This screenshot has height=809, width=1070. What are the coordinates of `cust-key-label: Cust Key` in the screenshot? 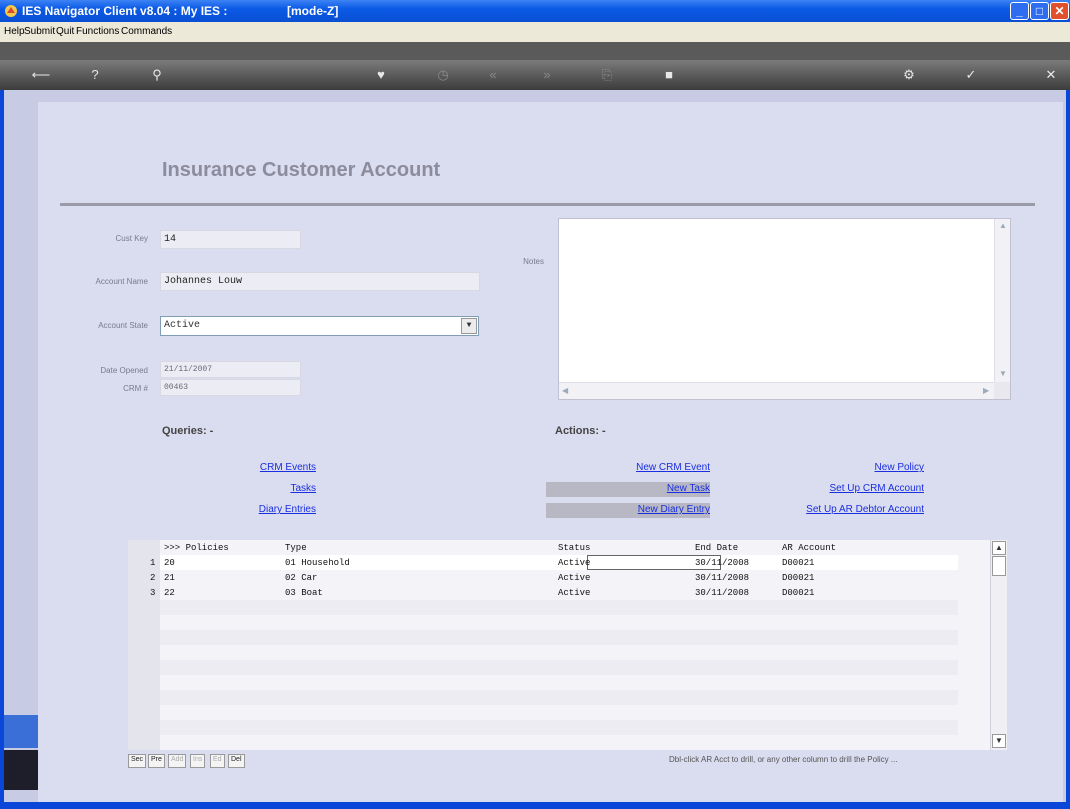 It's located at (131, 238).